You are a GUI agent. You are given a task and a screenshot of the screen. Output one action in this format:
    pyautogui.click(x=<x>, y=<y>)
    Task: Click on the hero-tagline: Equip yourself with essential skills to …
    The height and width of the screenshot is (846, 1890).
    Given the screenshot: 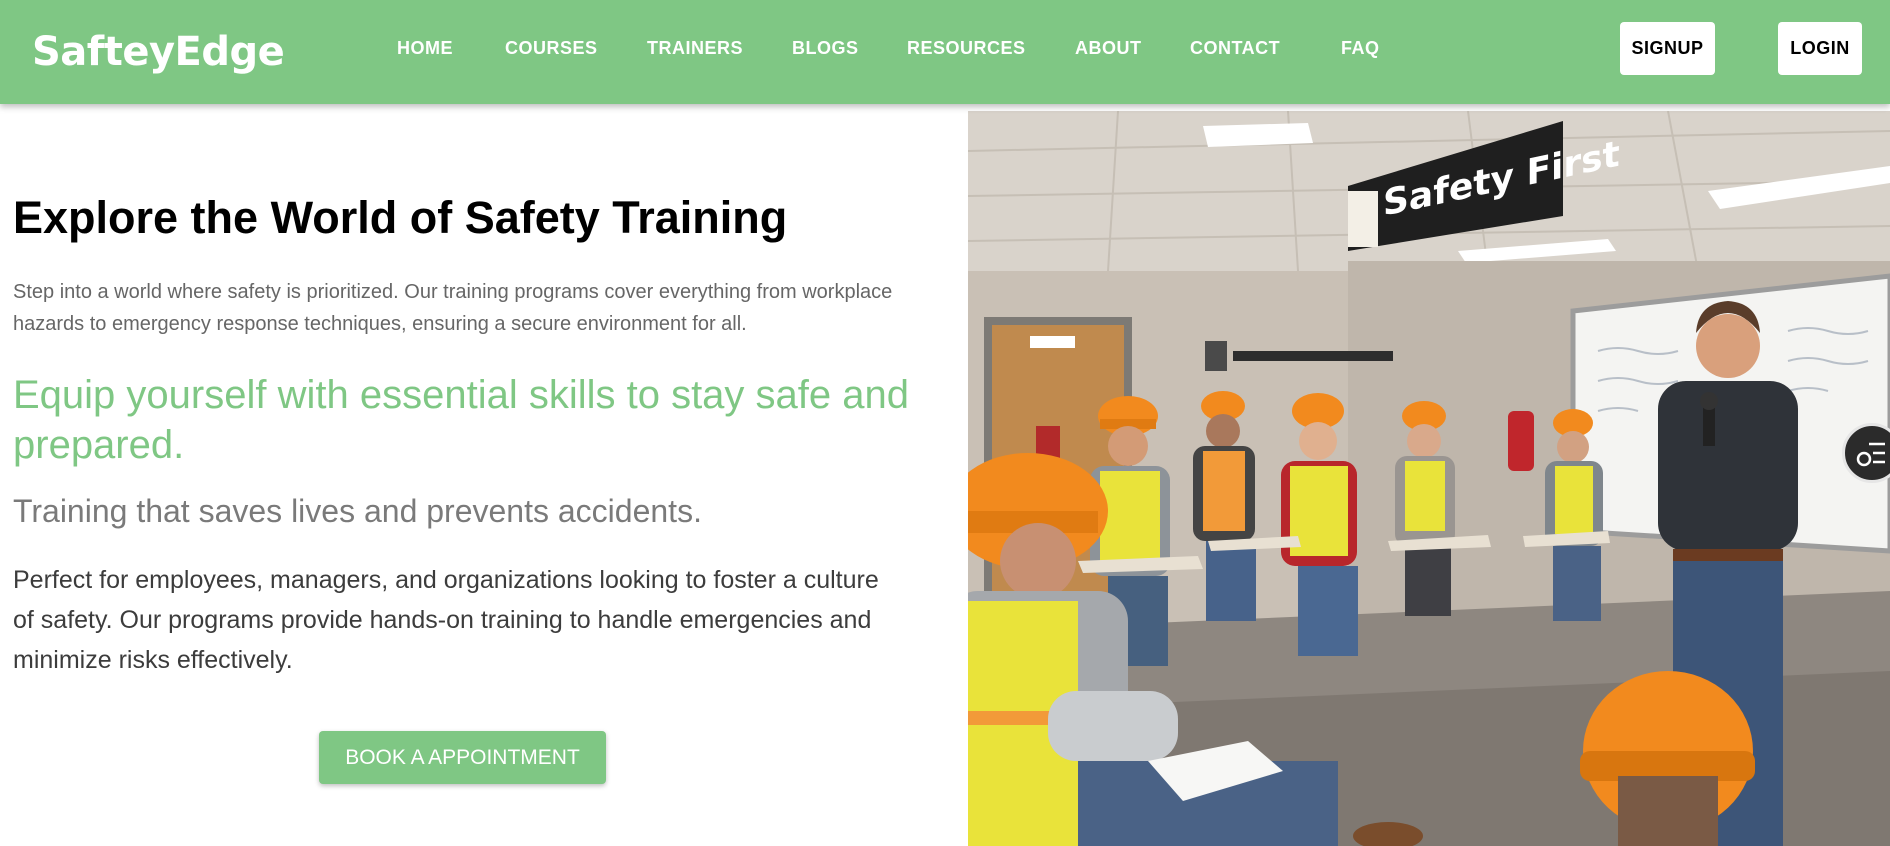 What is the action you would take?
    pyautogui.click(x=461, y=420)
    